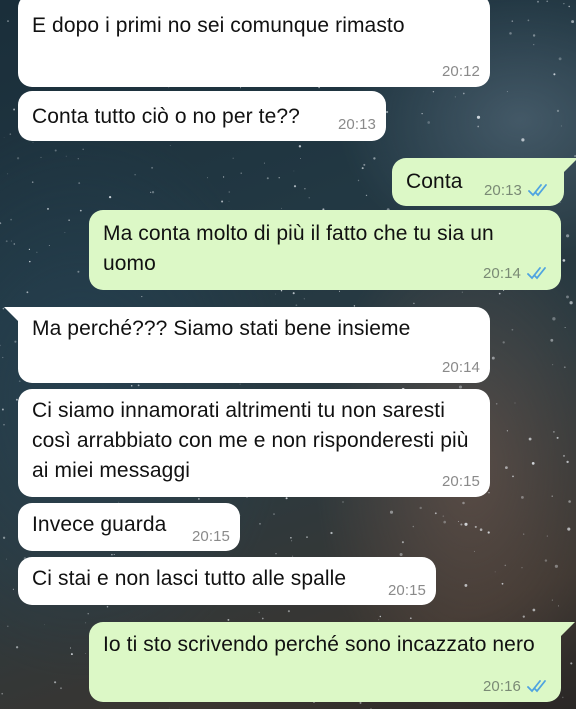  Describe the element at coordinates (406, 590) in the screenshot. I see `message-time: 20:15` at that location.